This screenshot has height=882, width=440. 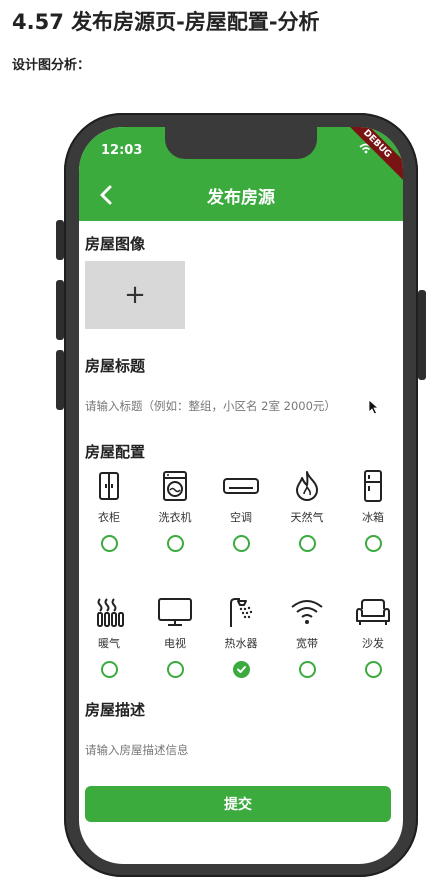 I want to click on config-item-heater: 暖气, so click(x=109, y=636).